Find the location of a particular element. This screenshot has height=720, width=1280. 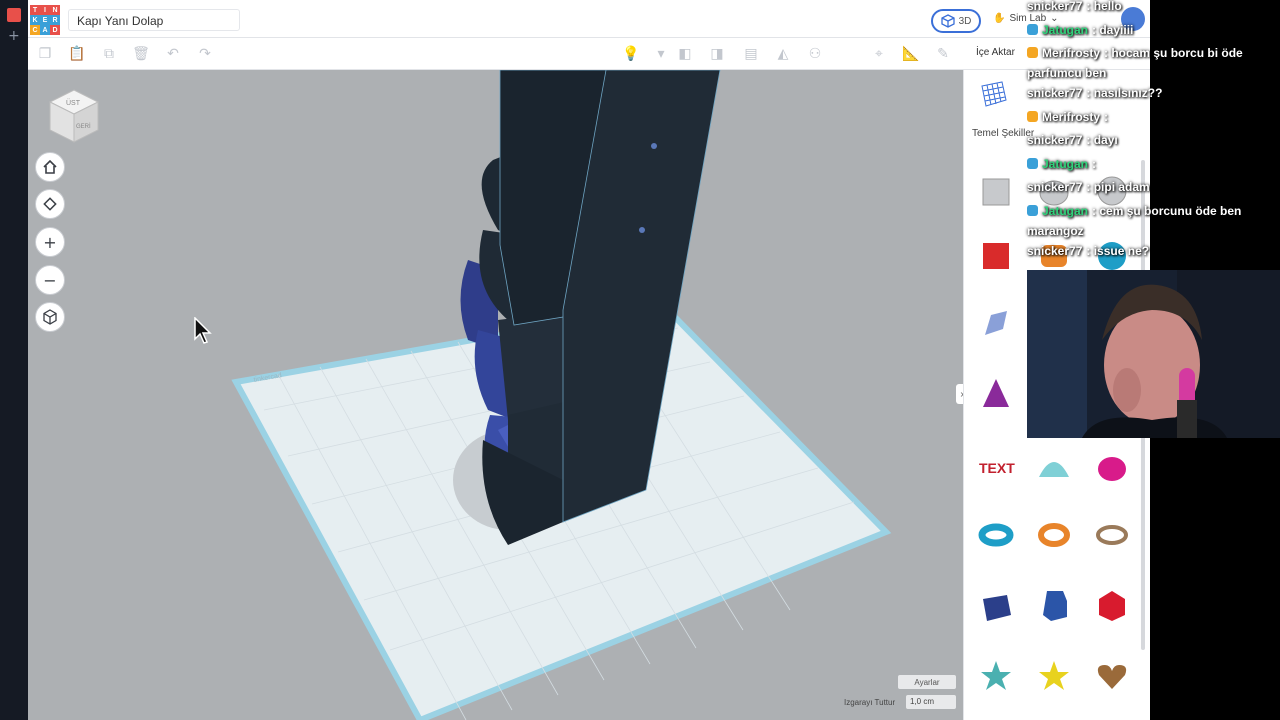

view-3d-label: 3D is located at coordinates (965, 21).